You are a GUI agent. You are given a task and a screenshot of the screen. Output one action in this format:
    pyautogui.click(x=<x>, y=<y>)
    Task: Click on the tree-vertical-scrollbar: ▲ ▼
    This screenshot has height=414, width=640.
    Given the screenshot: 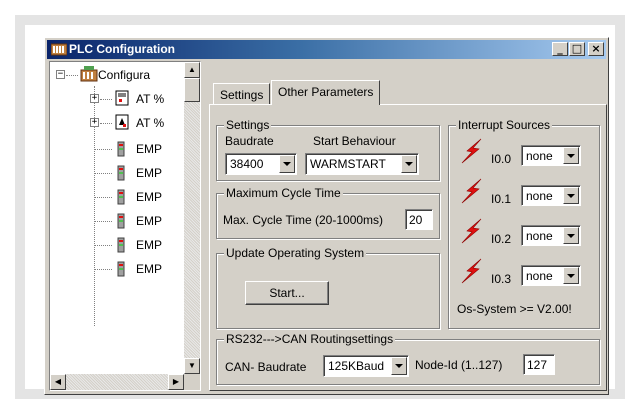 What is the action you would take?
    pyautogui.click(x=192, y=218)
    